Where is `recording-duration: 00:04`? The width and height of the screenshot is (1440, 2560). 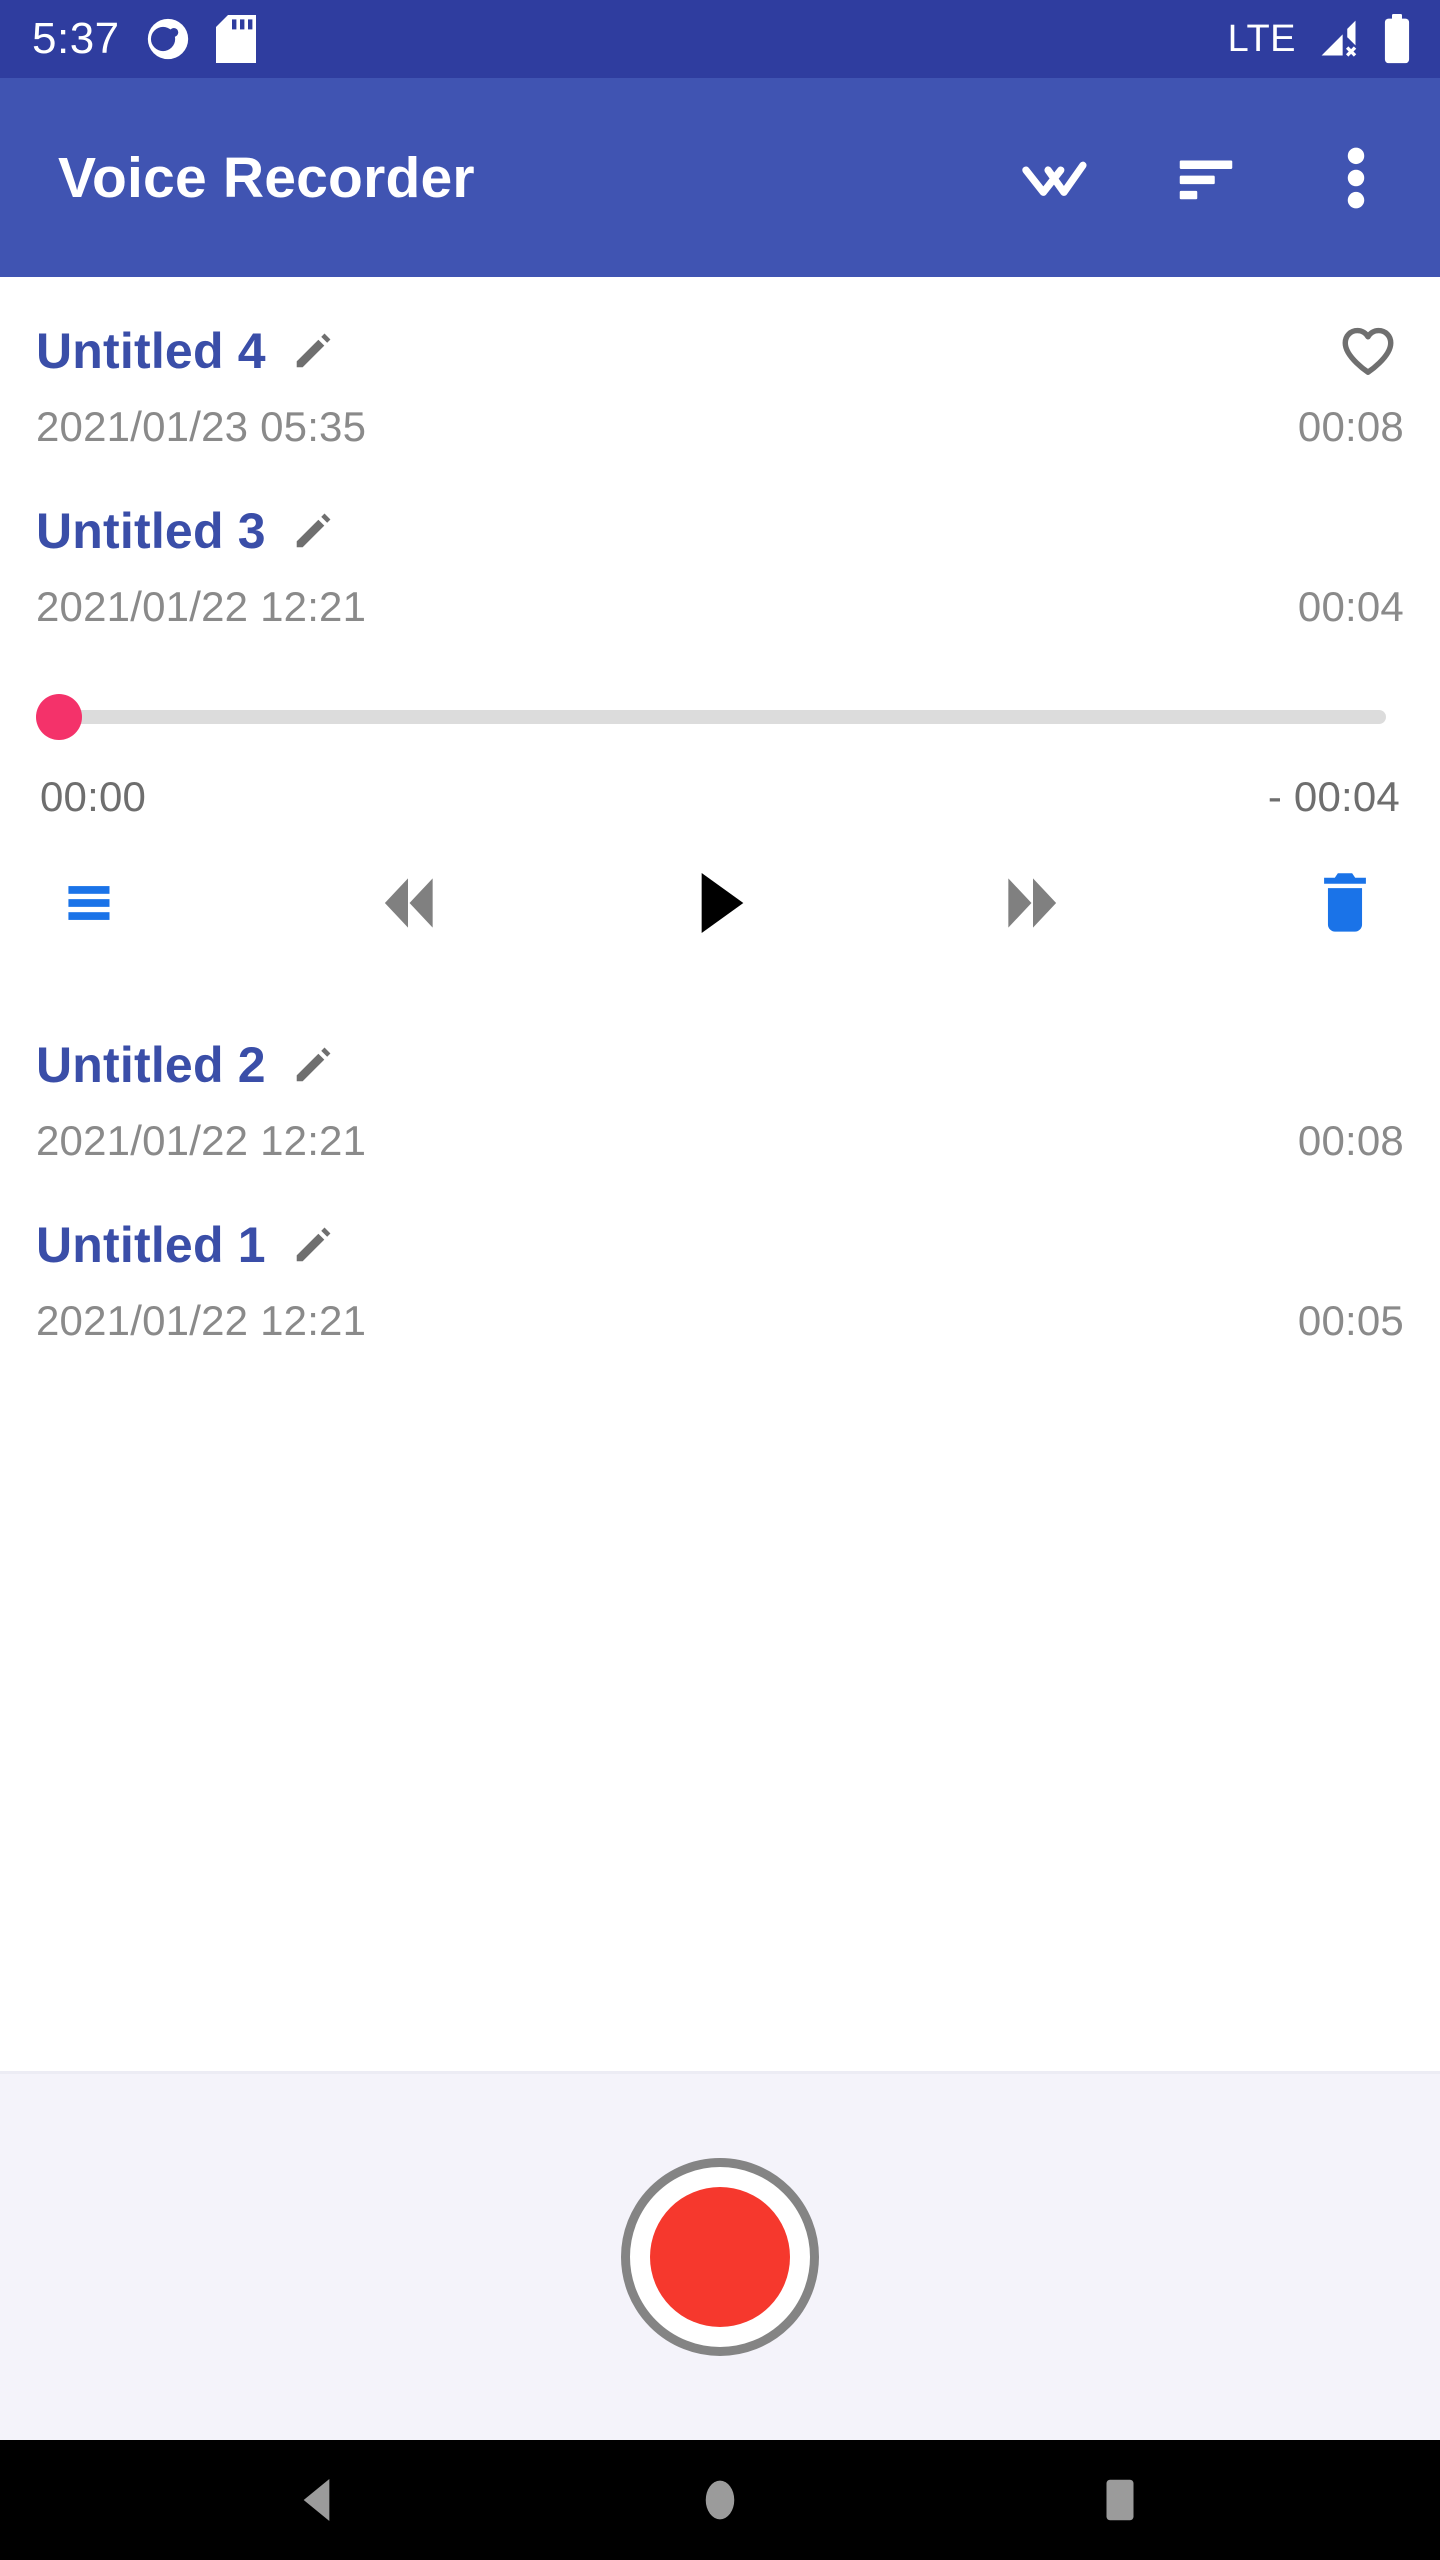
recording-duration: 00:04 is located at coordinates (1350, 606).